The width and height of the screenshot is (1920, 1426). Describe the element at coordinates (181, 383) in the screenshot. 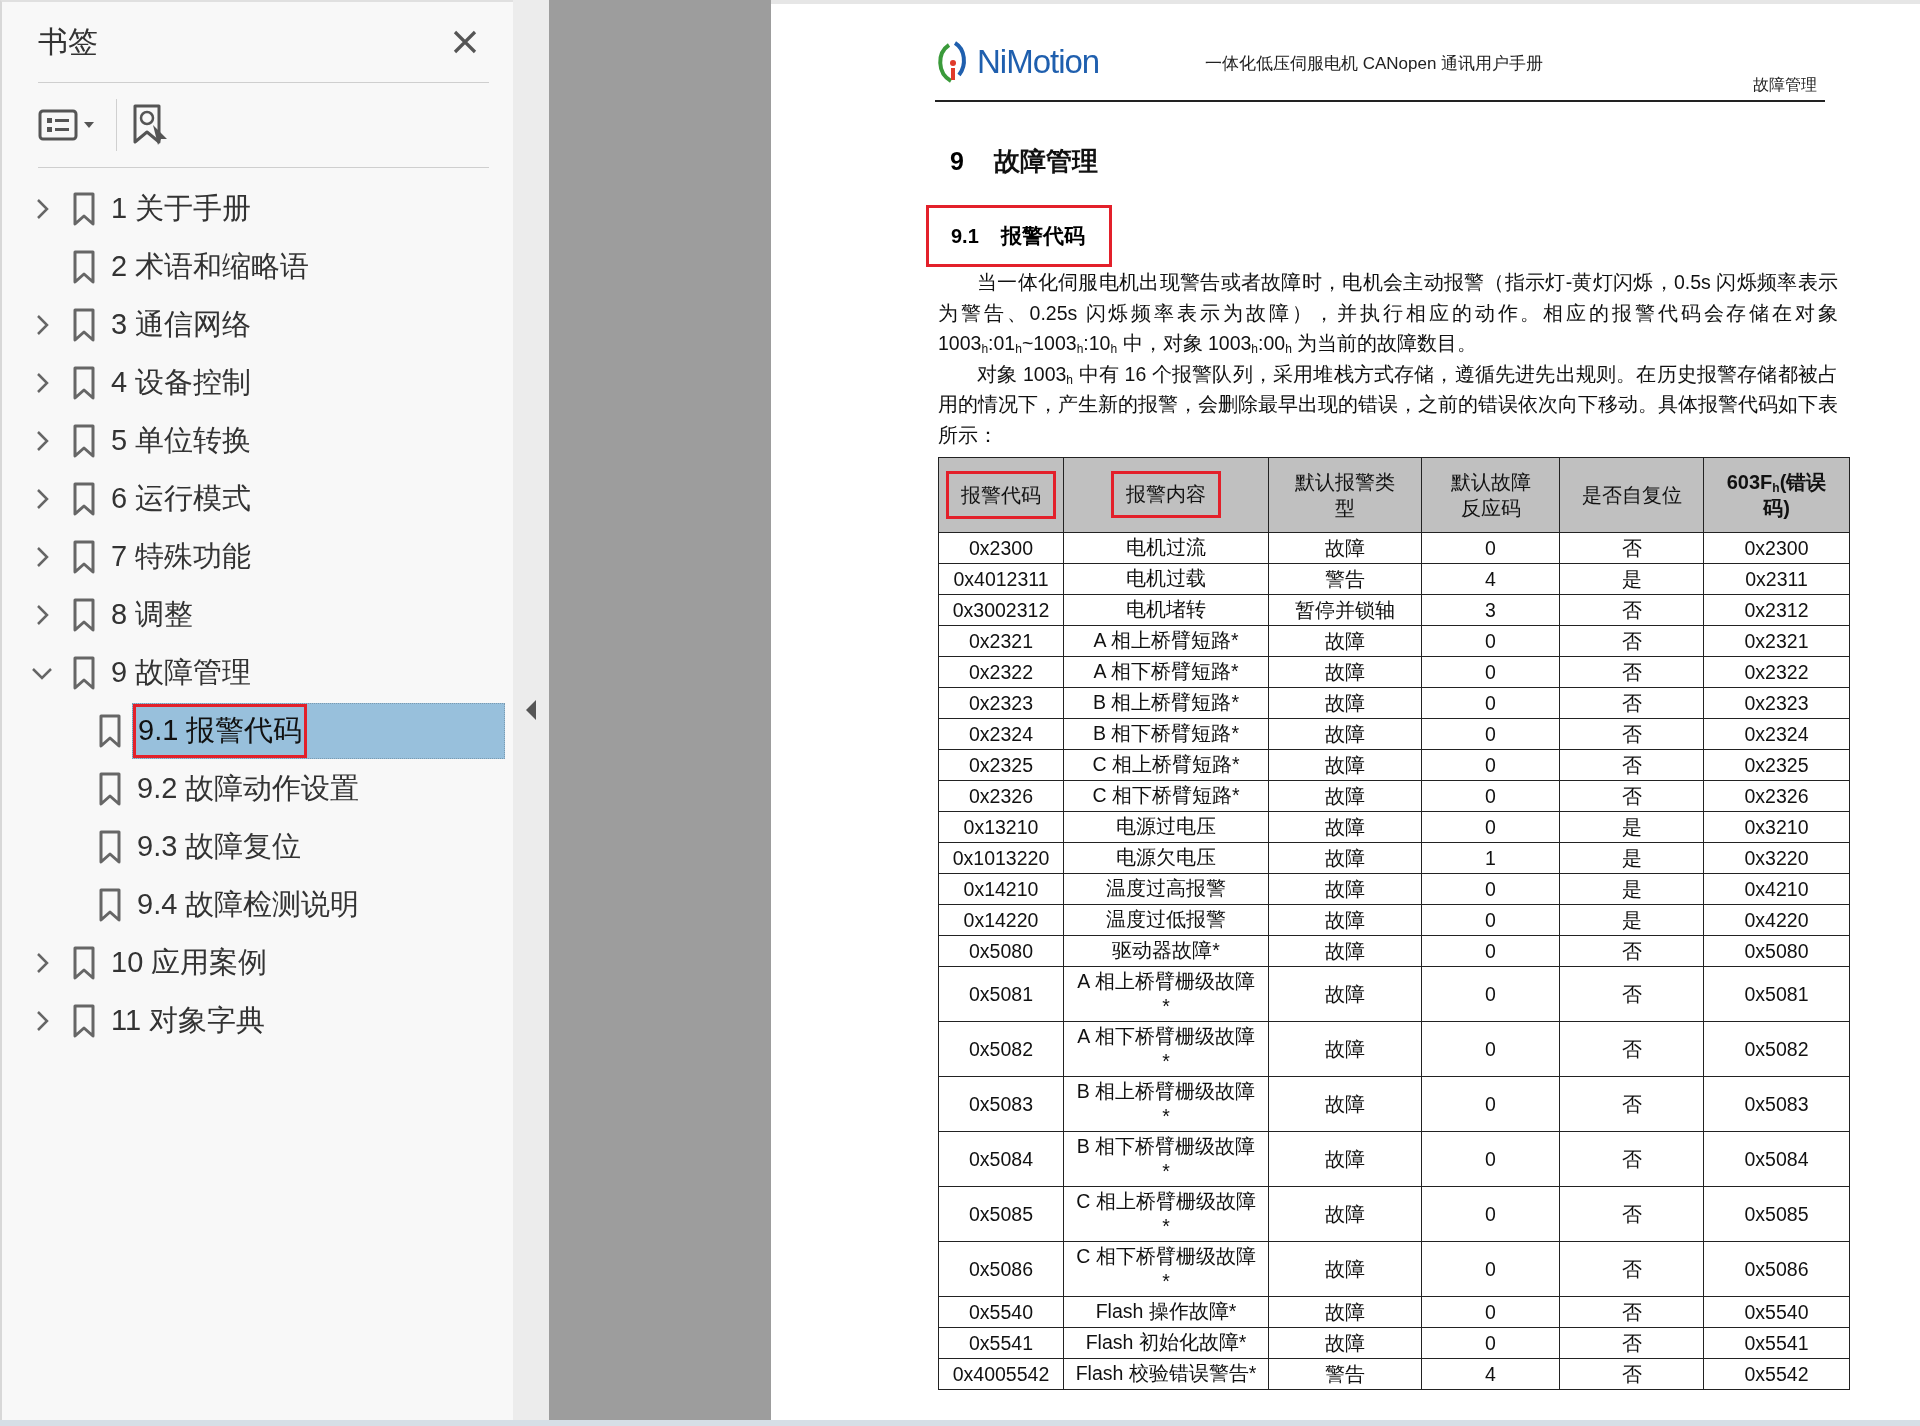

I see `bookmark-item: 4 设备控制` at that location.